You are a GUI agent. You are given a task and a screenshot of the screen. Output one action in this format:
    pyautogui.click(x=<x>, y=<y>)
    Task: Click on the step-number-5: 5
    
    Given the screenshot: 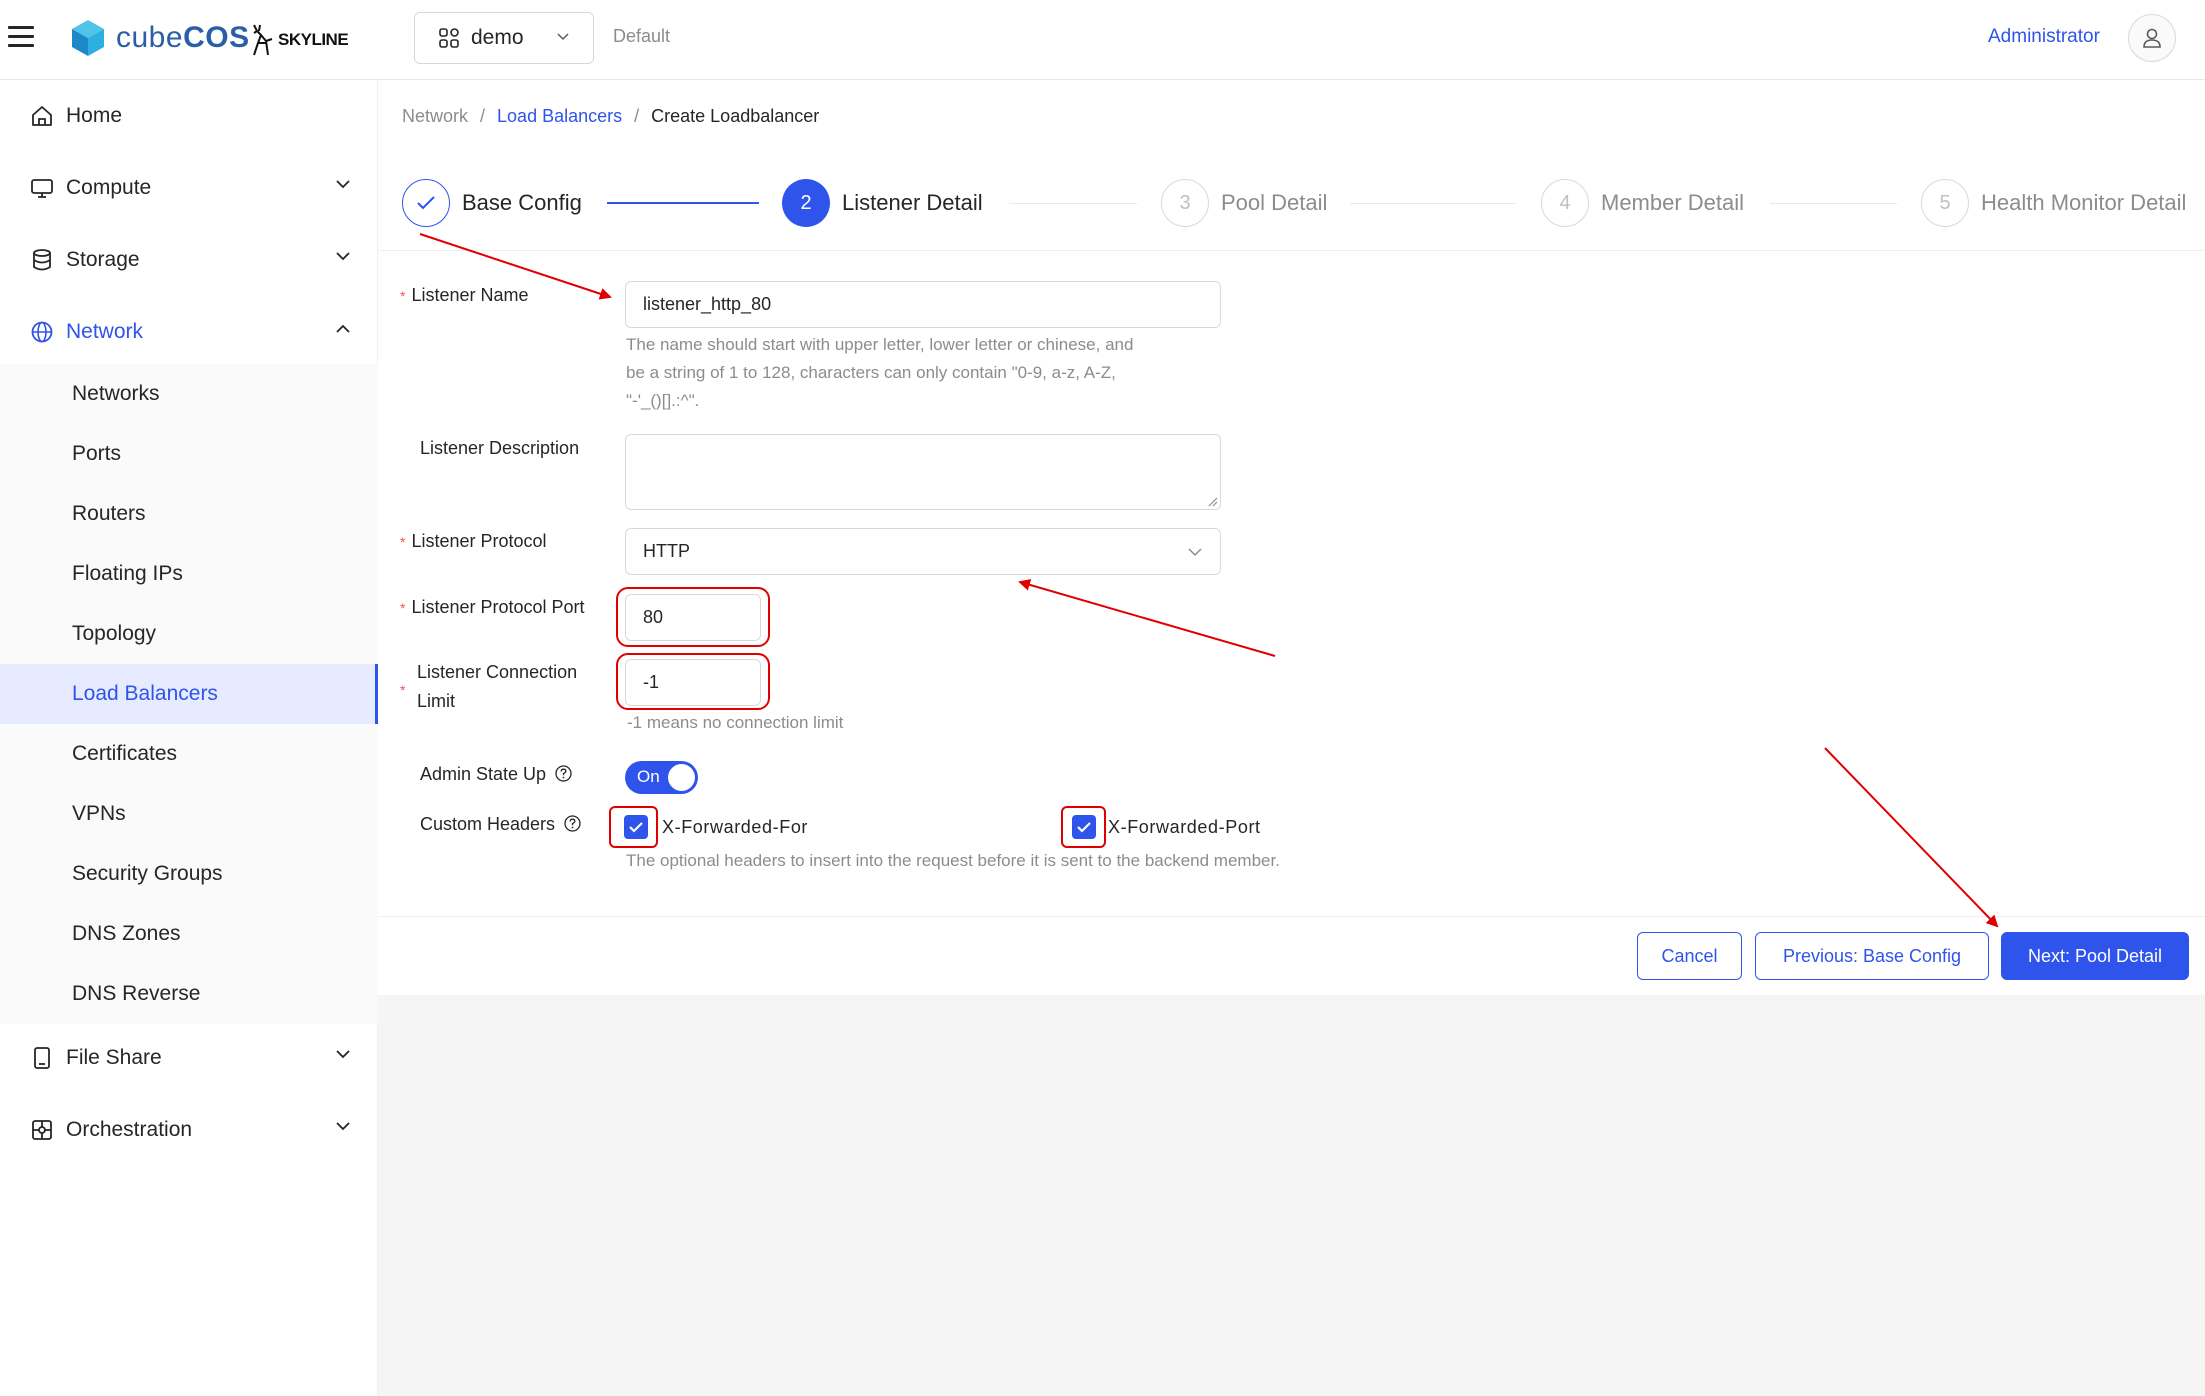 What is the action you would take?
    pyautogui.click(x=1945, y=203)
    